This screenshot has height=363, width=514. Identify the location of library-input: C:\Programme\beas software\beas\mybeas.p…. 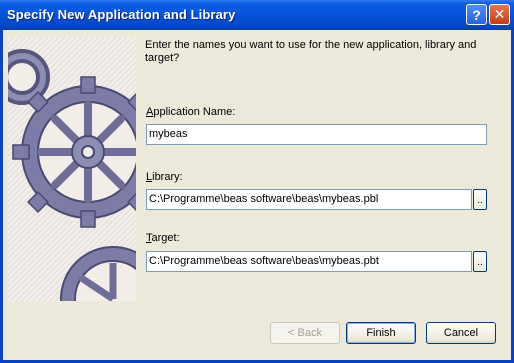
(309, 199).